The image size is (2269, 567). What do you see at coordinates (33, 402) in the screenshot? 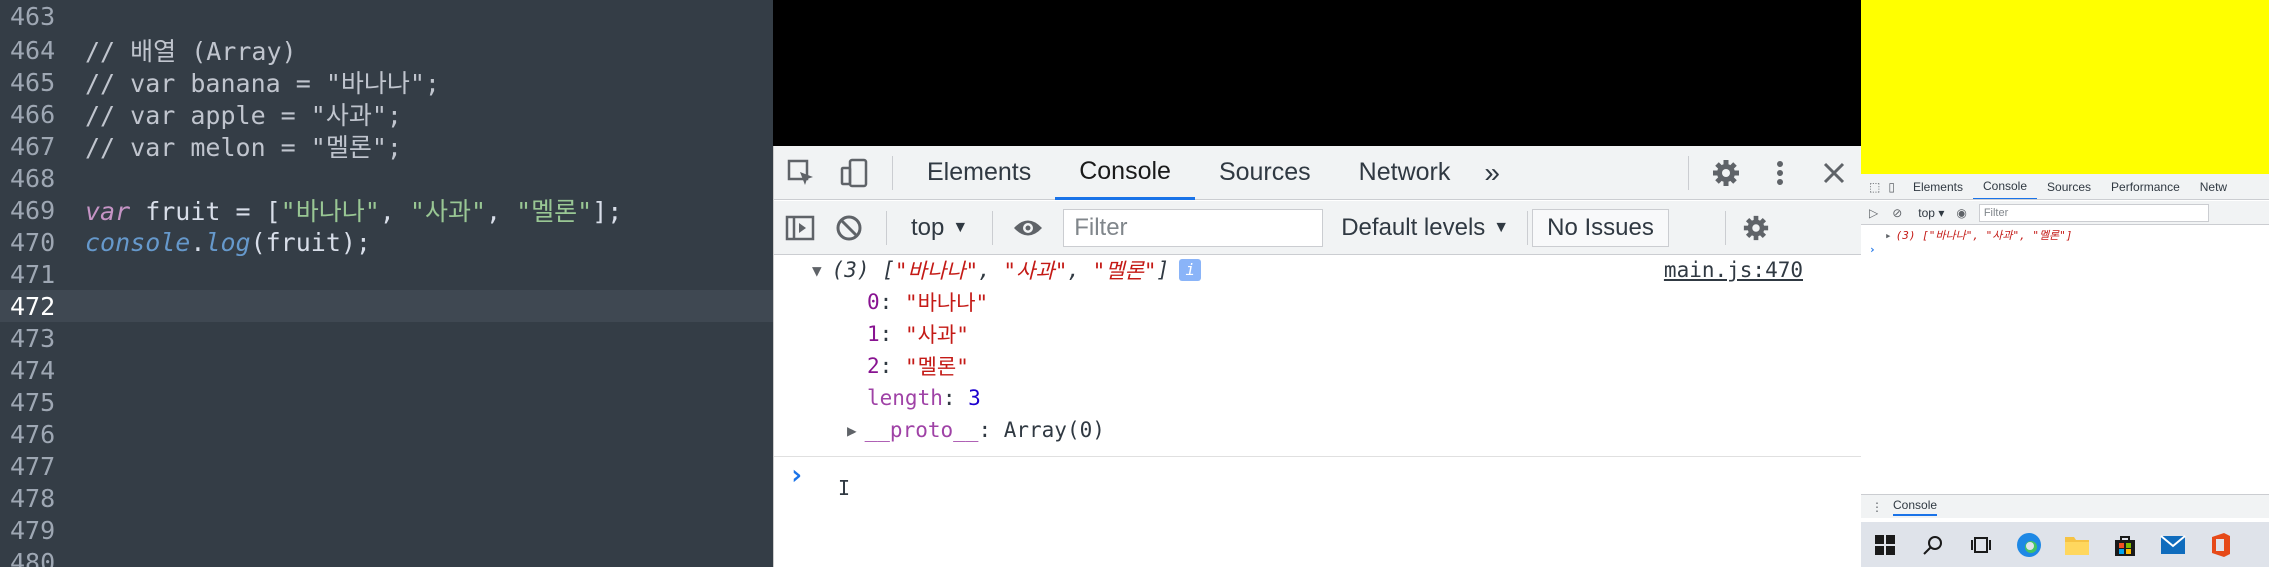
I see `line-number: 475` at bounding box center [33, 402].